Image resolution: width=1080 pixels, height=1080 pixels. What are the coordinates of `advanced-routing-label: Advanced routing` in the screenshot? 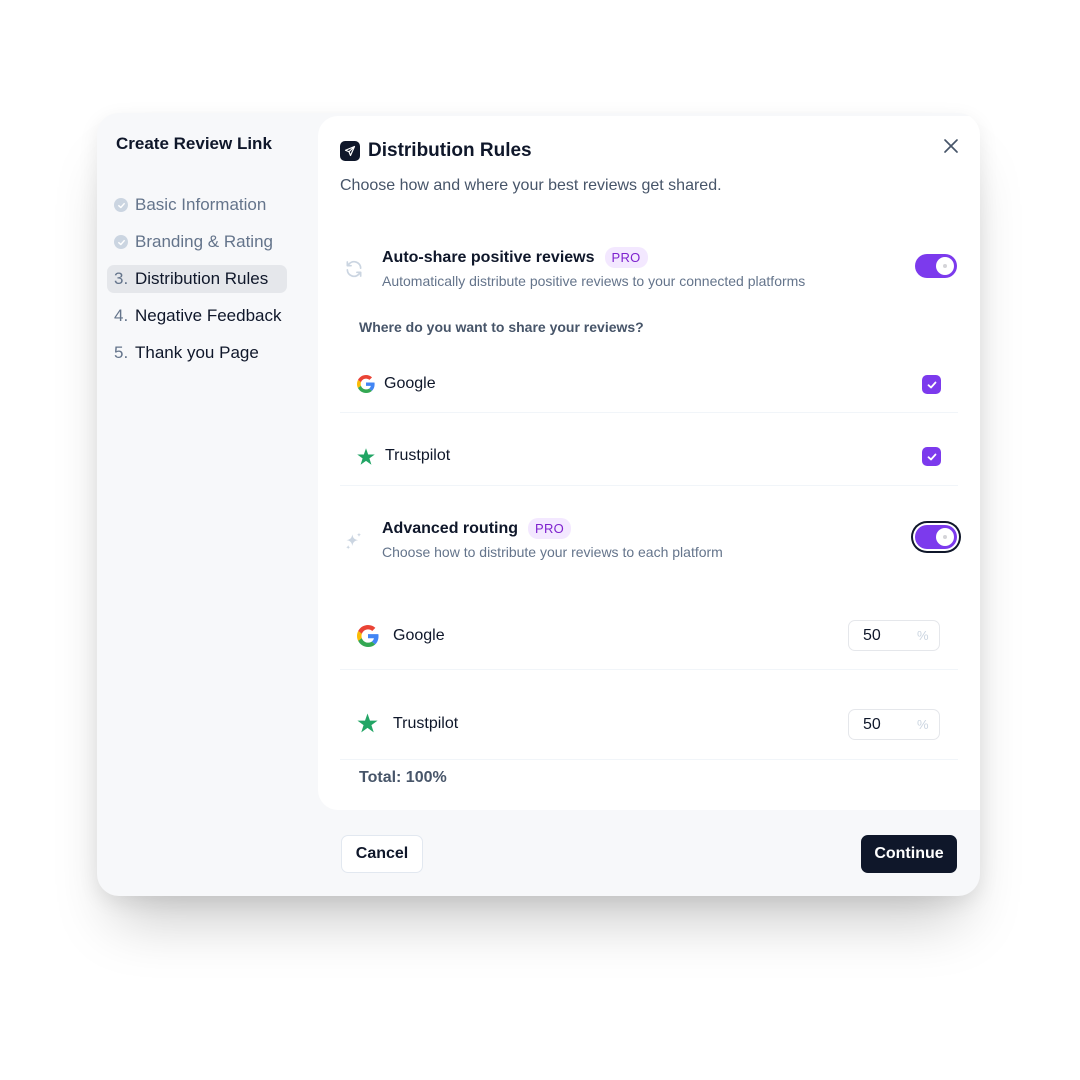 It's located at (450, 528).